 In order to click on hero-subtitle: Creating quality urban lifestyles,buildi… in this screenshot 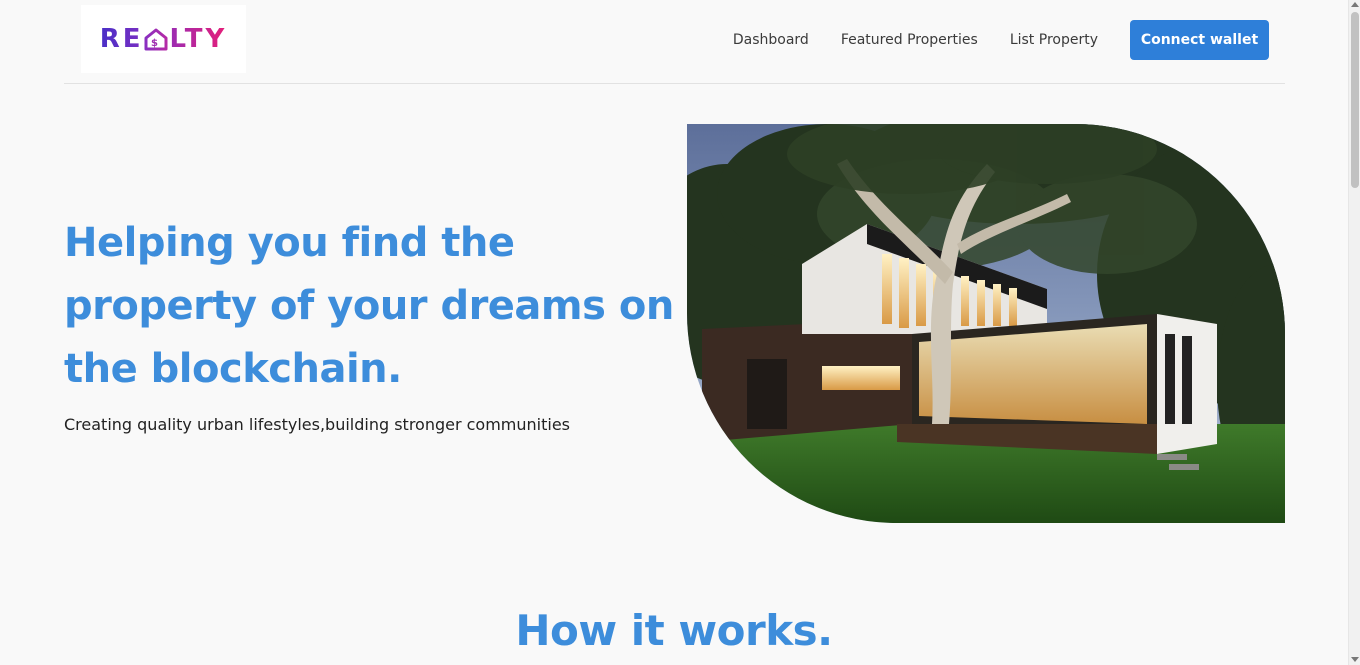, I will do `click(317, 424)`.